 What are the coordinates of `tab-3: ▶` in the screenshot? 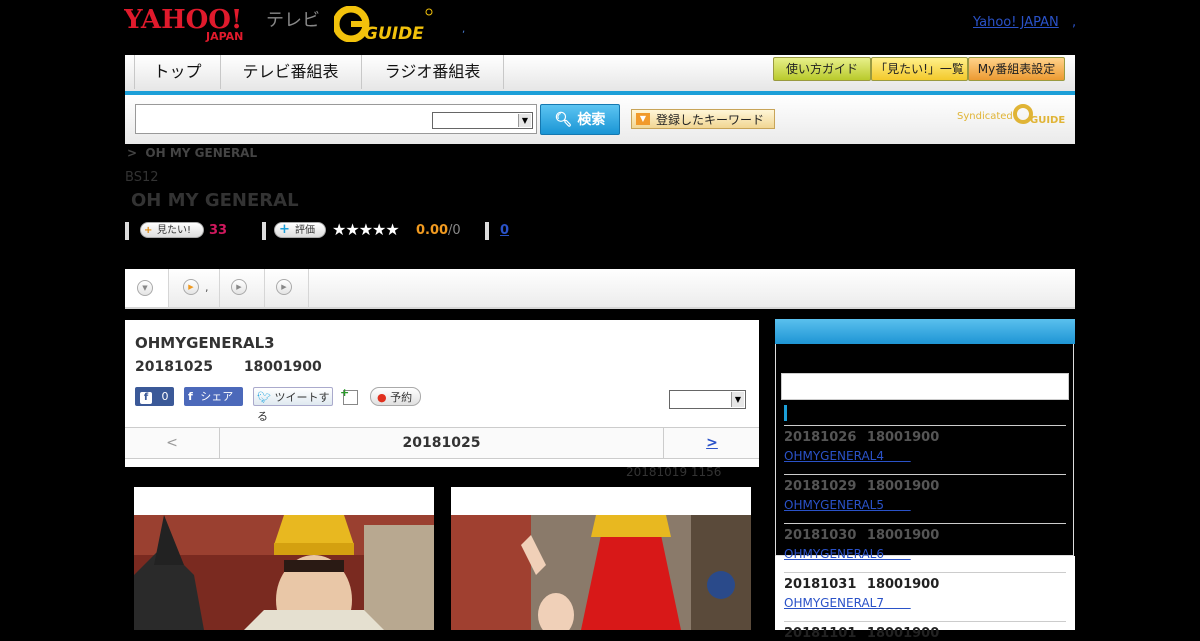 It's located at (287, 288).